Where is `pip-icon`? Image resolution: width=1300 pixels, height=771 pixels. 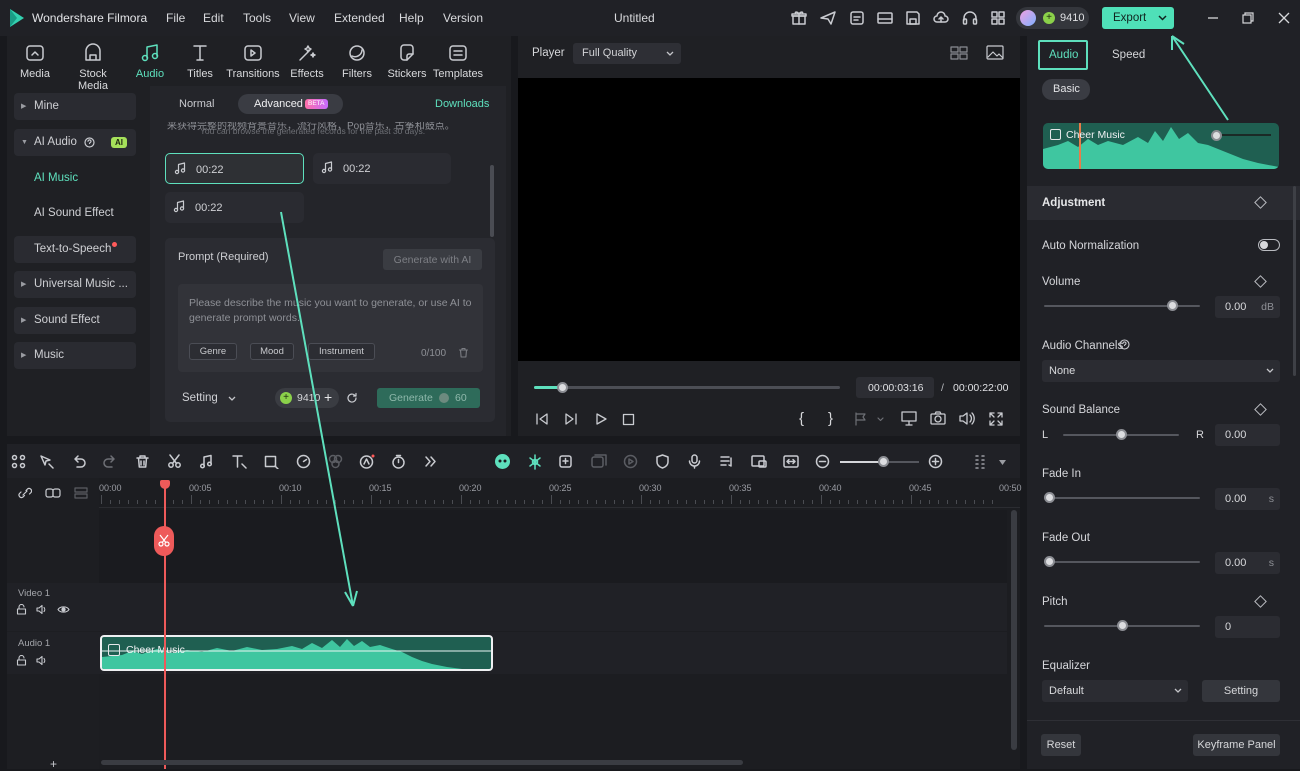 pip-icon is located at coordinates (759, 461).